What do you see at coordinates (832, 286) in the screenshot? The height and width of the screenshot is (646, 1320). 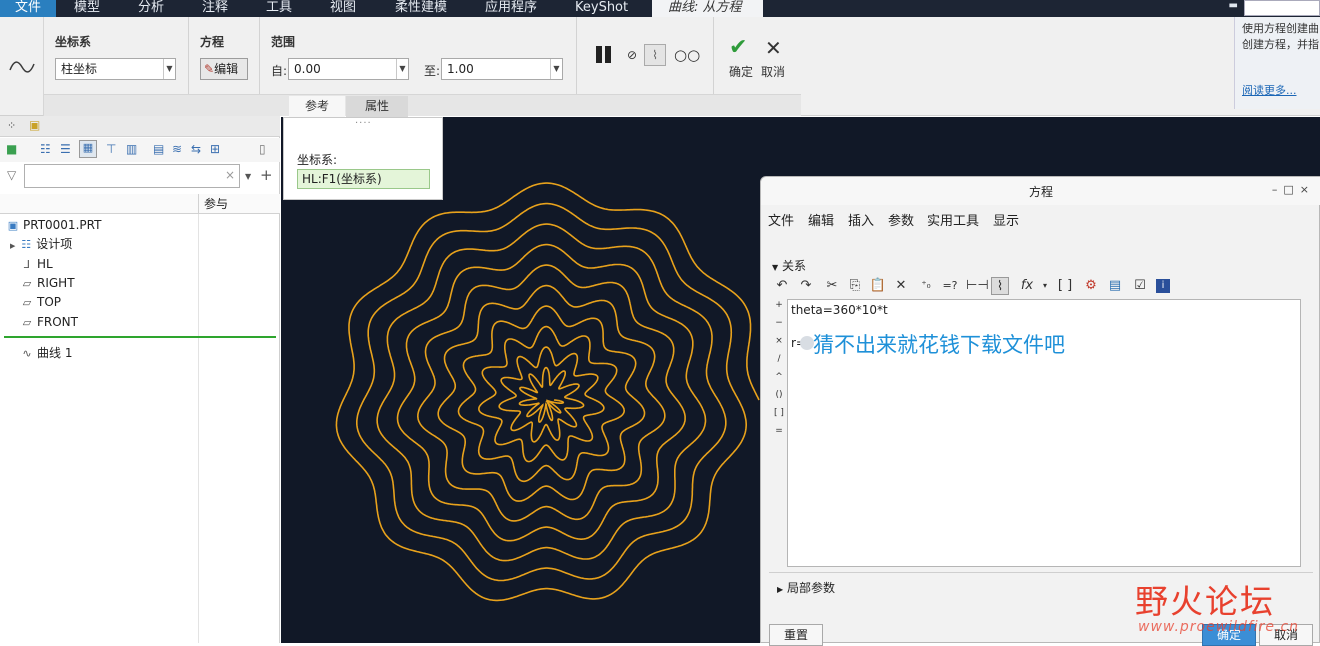 I see `cut-icon: ✂` at bounding box center [832, 286].